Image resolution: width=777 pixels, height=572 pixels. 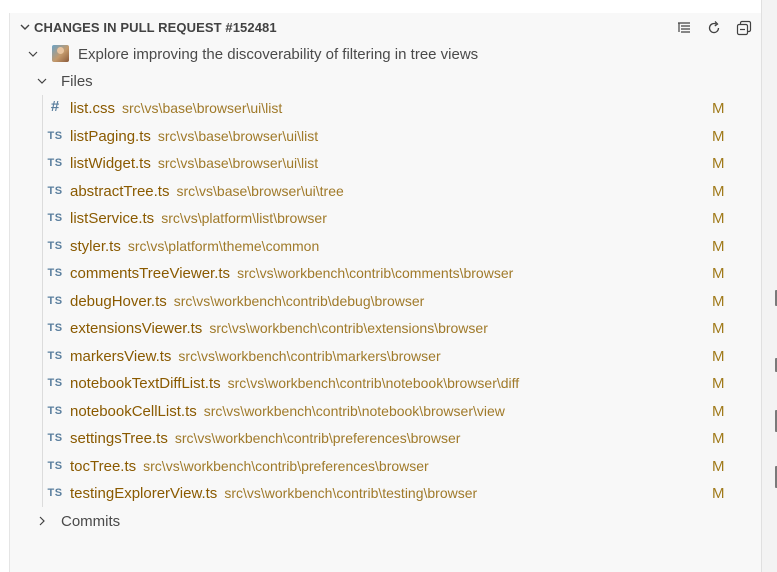 I want to click on css-file-icon: #, so click(x=55, y=106).